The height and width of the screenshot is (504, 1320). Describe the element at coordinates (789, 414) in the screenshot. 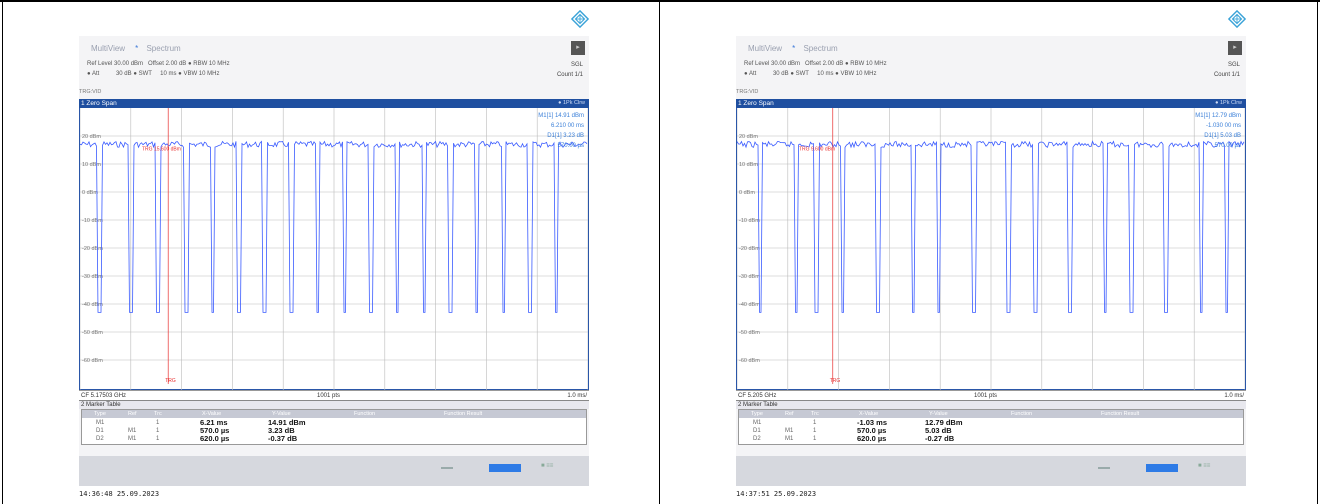

I see `marker-table-col-ref: Ref` at that location.